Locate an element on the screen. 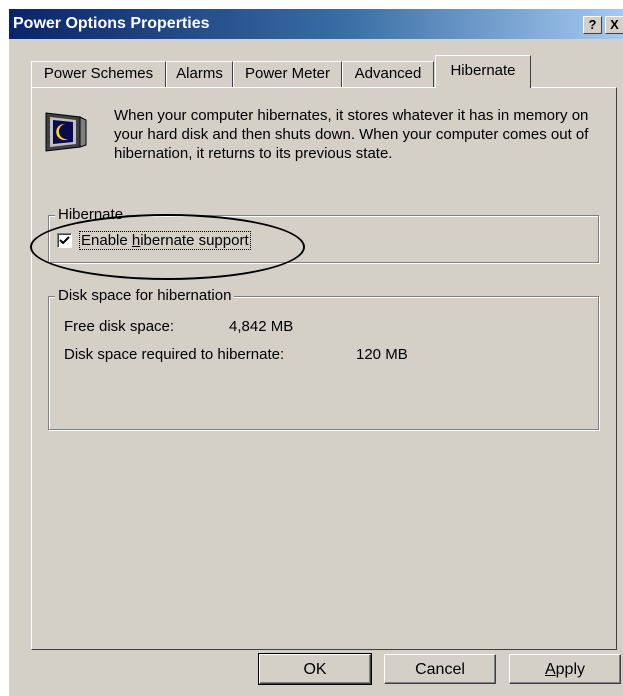 The height and width of the screenshot is (696, 623). tab-hibernate: Hibernate is located at coordinates (483, 71).